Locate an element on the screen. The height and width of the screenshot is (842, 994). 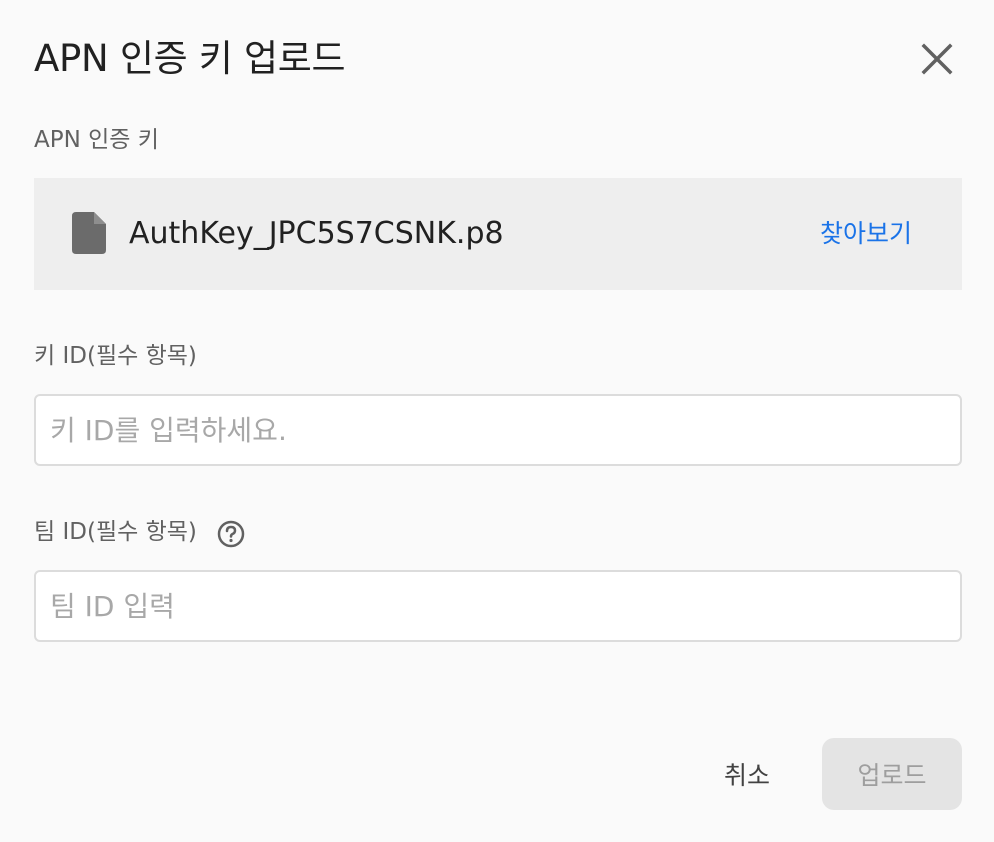
close-icon is located at coordinates (937, 59).